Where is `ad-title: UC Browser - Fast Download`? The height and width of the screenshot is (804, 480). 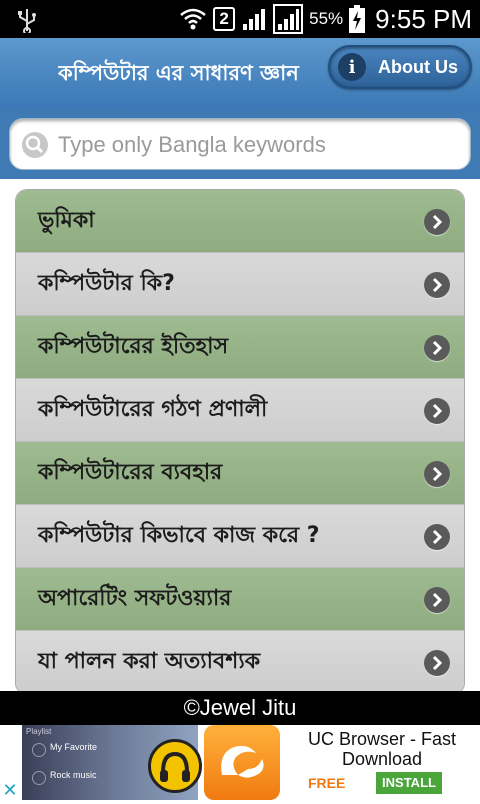
ad-title: UC Browser - Fast Download is located at coordinates (382, 749).